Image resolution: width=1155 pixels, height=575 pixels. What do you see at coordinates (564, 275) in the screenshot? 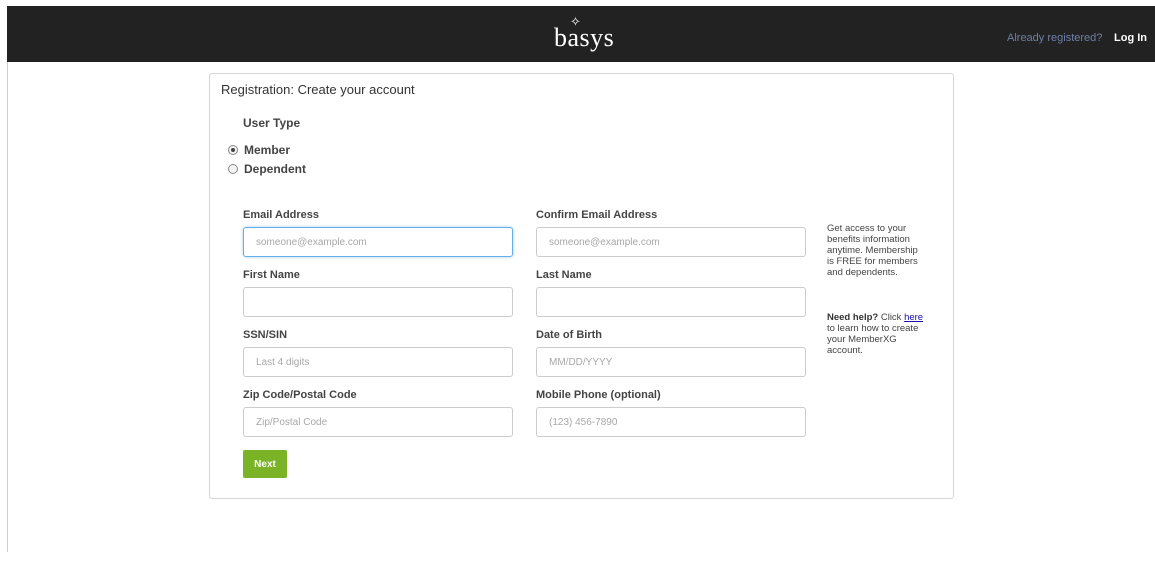
I see `last-name-label: Last Name` at bounding box center [564, 275].